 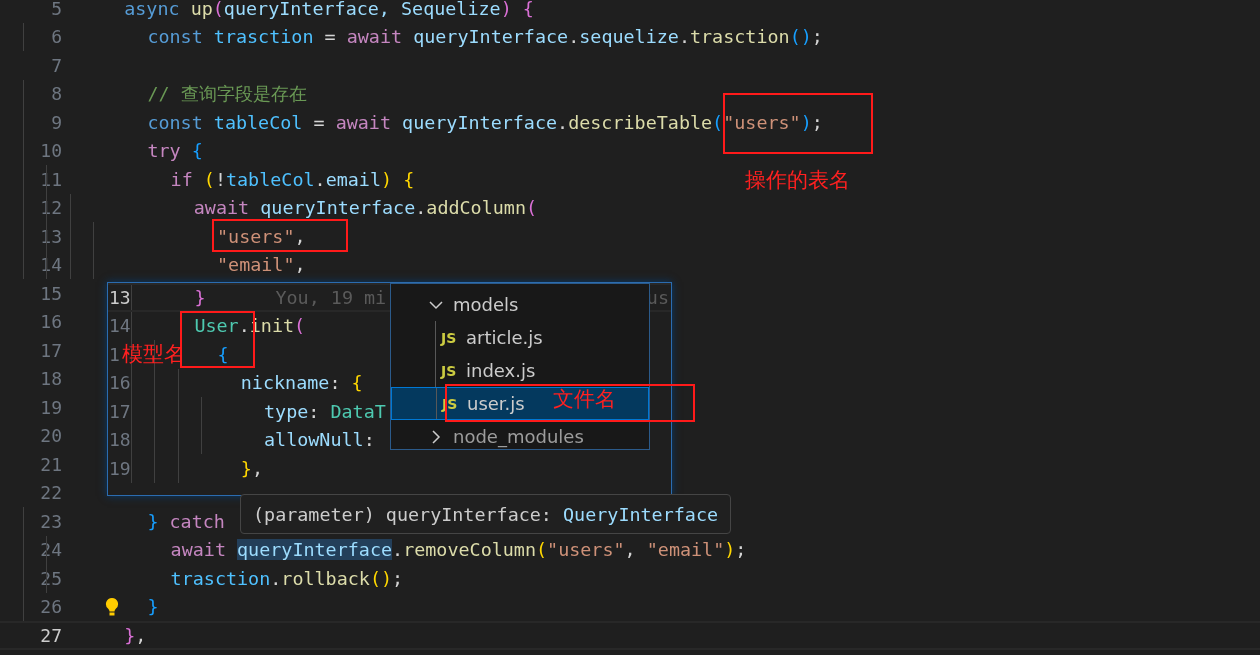 What do you see at coordinates (365, 208) in the screenshot?
I see `code-line: await queryInterface.addColumn(` at bounding box center [365, 208].